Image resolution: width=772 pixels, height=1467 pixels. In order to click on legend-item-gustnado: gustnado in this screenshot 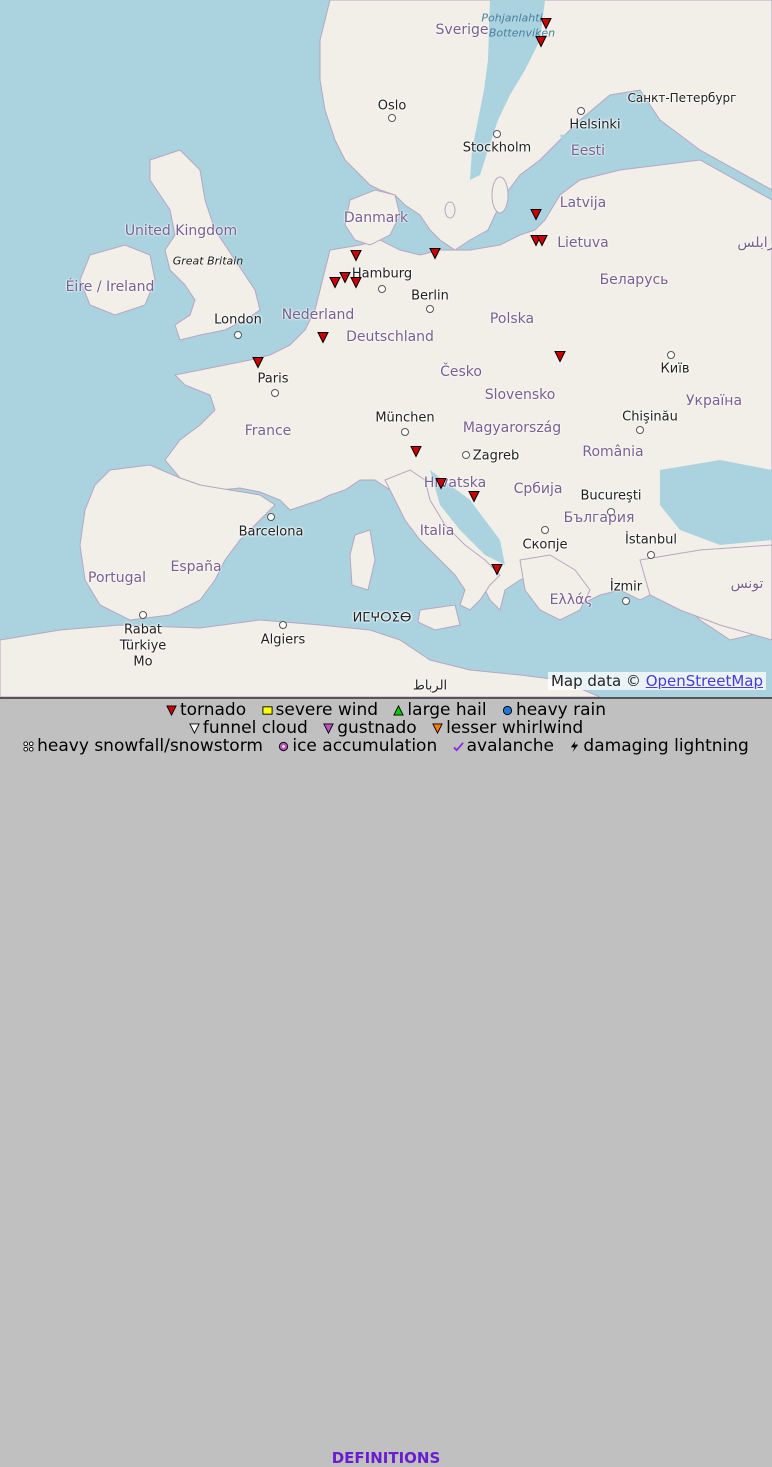, I will do `click(370, 728)`.